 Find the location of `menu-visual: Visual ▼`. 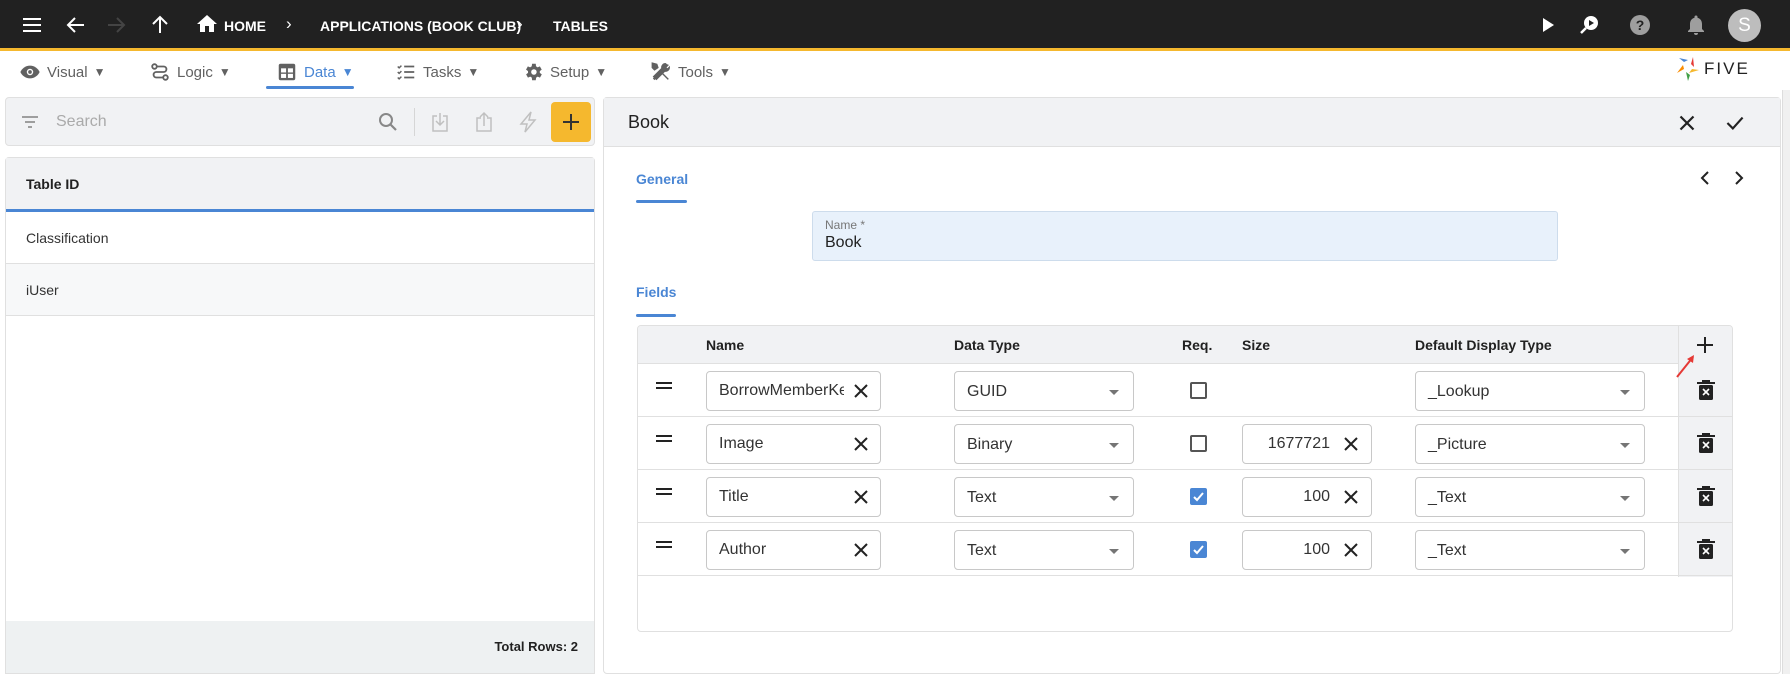

menu-visual: Visual ▼ is located at coordinates (62, 72).